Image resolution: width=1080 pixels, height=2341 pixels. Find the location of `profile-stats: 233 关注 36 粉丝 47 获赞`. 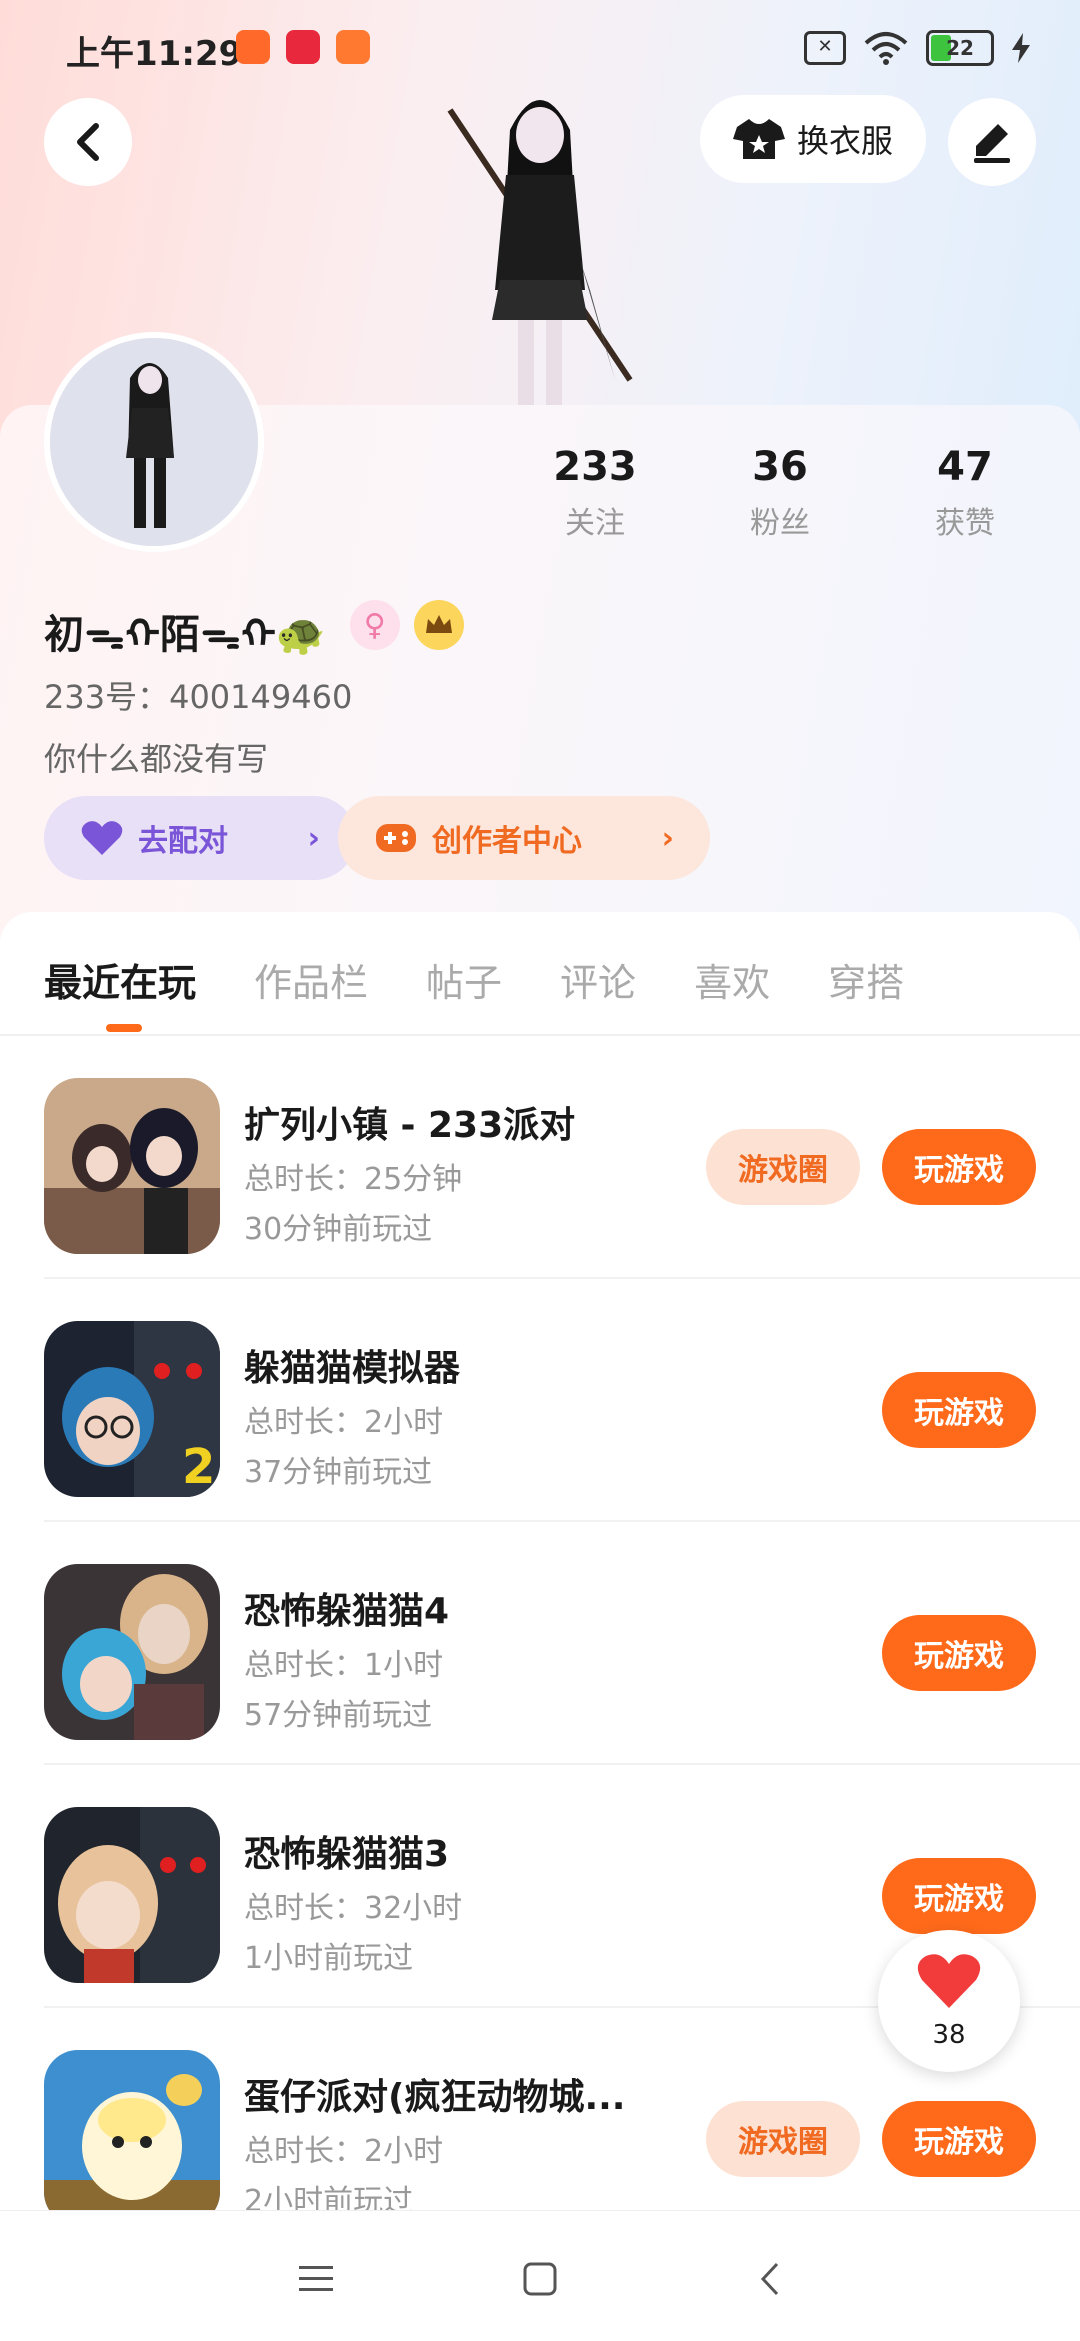

profile-stats: 233 关注 36 粉丝 47 获赞 is located at coordinates (780, 493).